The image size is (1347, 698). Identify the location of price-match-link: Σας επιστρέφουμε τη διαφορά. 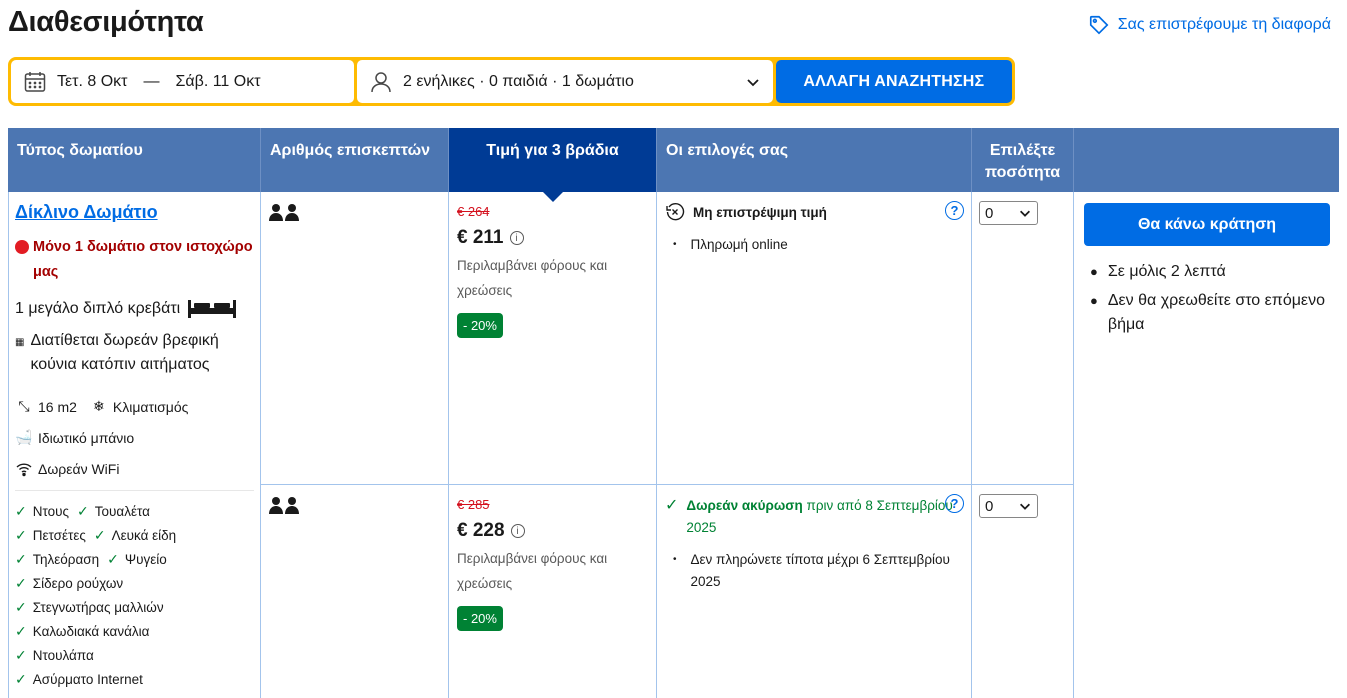
(1209, 25).